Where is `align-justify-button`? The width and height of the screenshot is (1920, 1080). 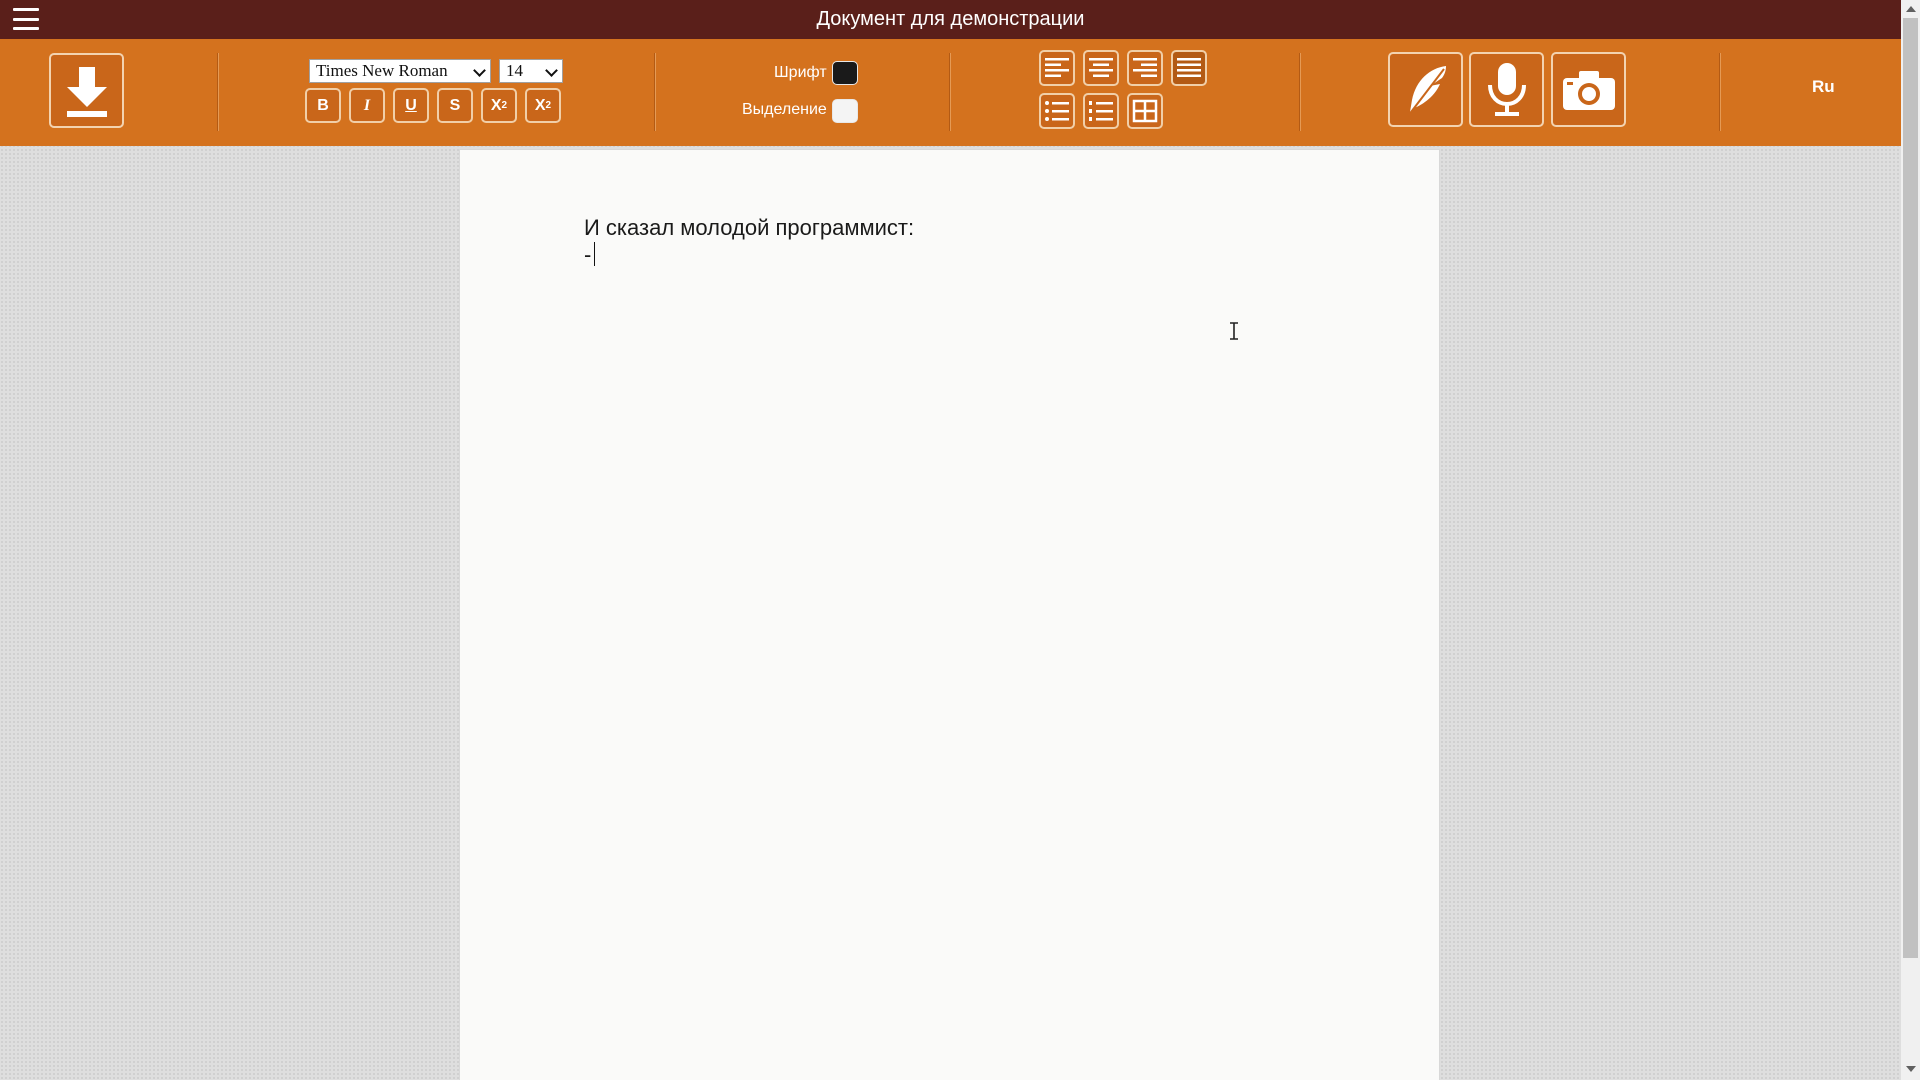 align-justify-button is located at coordinates (1189, 68).